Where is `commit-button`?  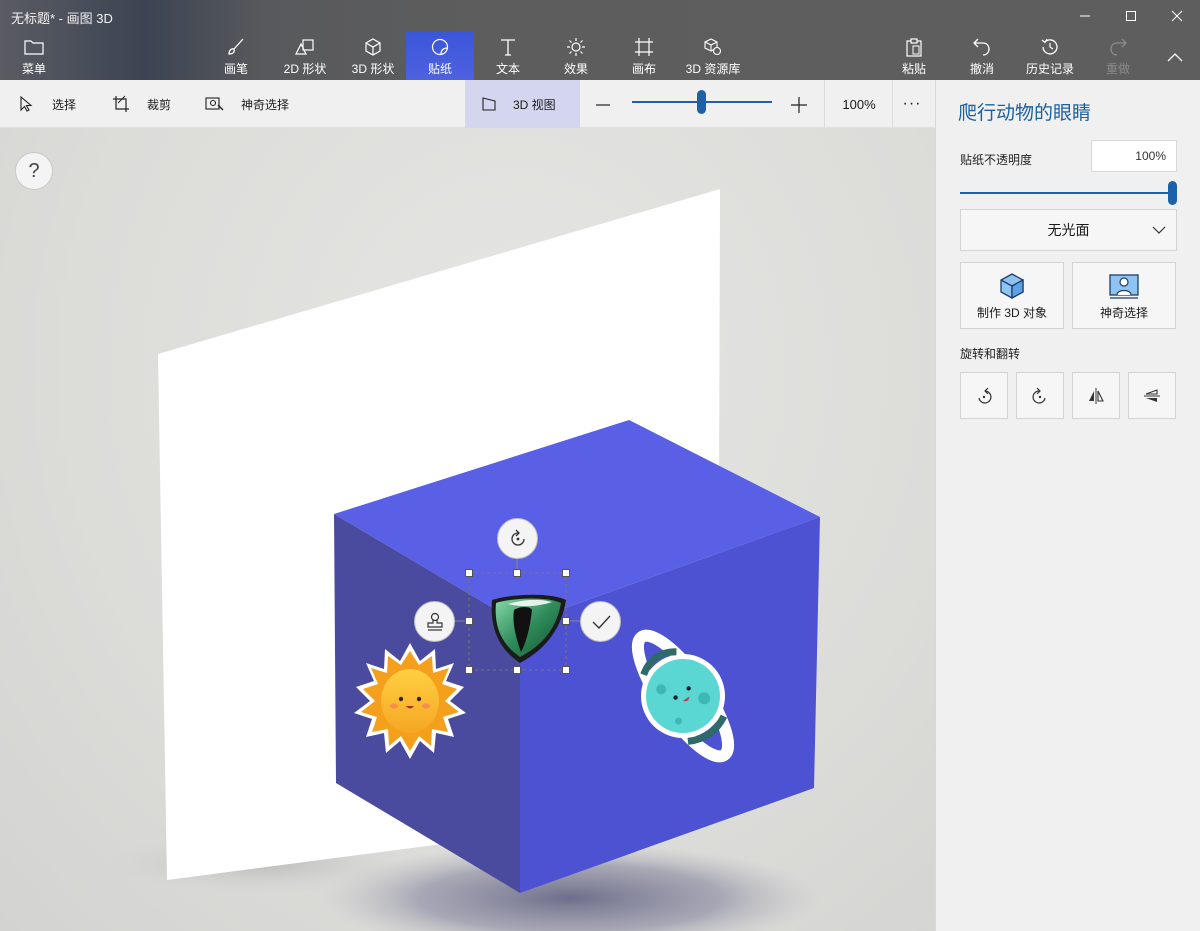 commit-button is located at coordinates (600, 621).